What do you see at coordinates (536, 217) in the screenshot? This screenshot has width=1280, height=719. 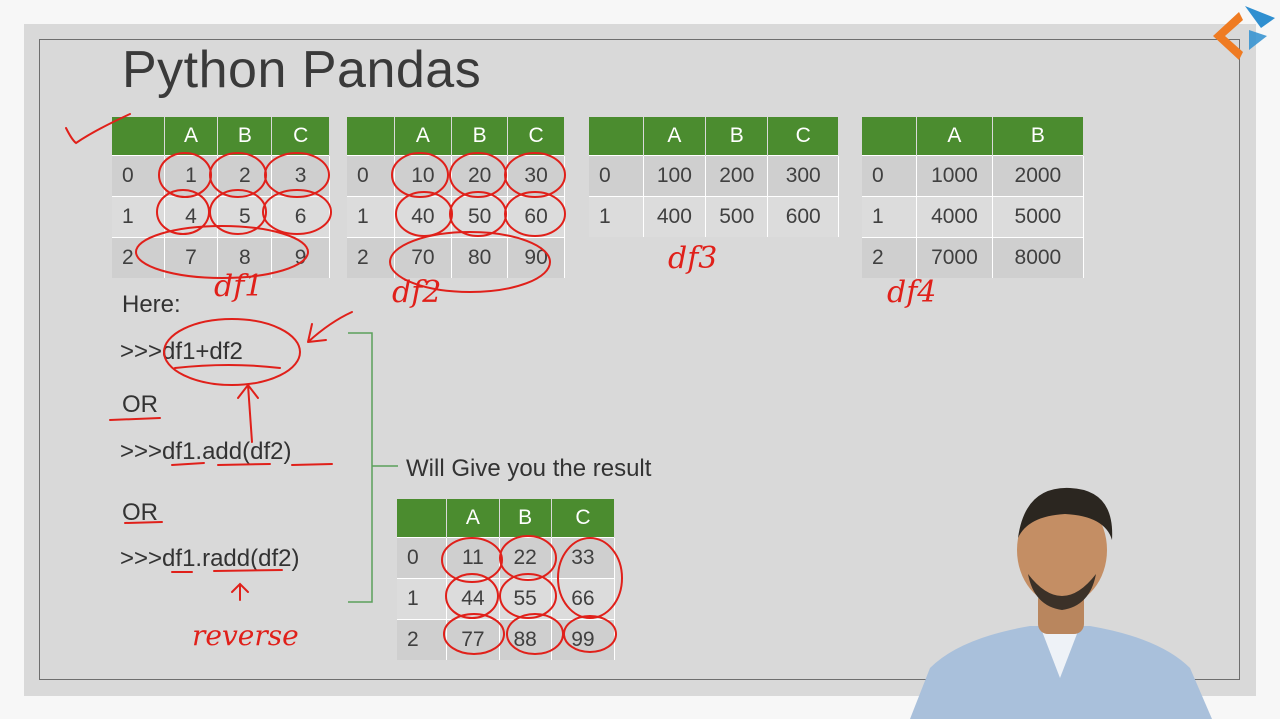 I see `table-cell: 60` at bounding box center [536, 217].